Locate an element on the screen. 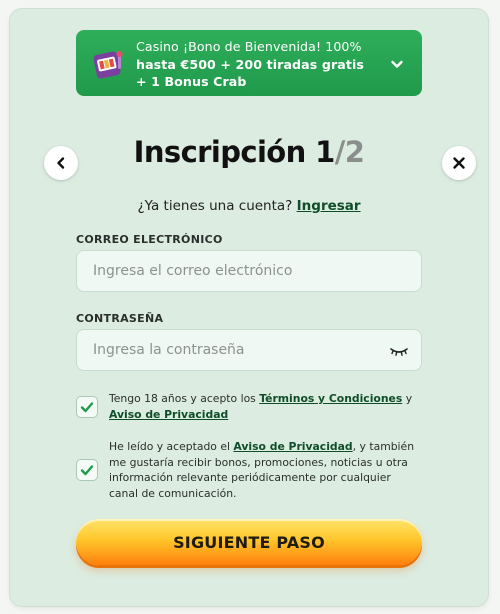 The height and width of the screenshot is (614, 500). eye-closed-icon is located at coordinates (399, 351).